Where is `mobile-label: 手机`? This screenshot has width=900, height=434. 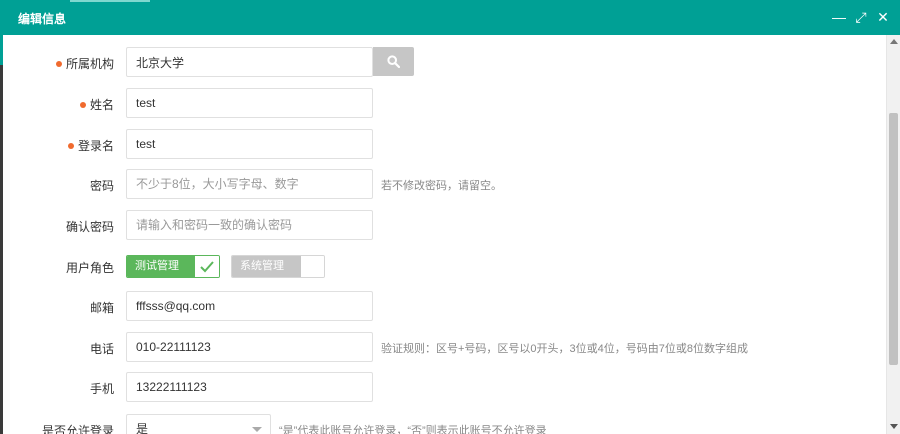
mobile-label: 手机 is located at coordinates (101, 389).